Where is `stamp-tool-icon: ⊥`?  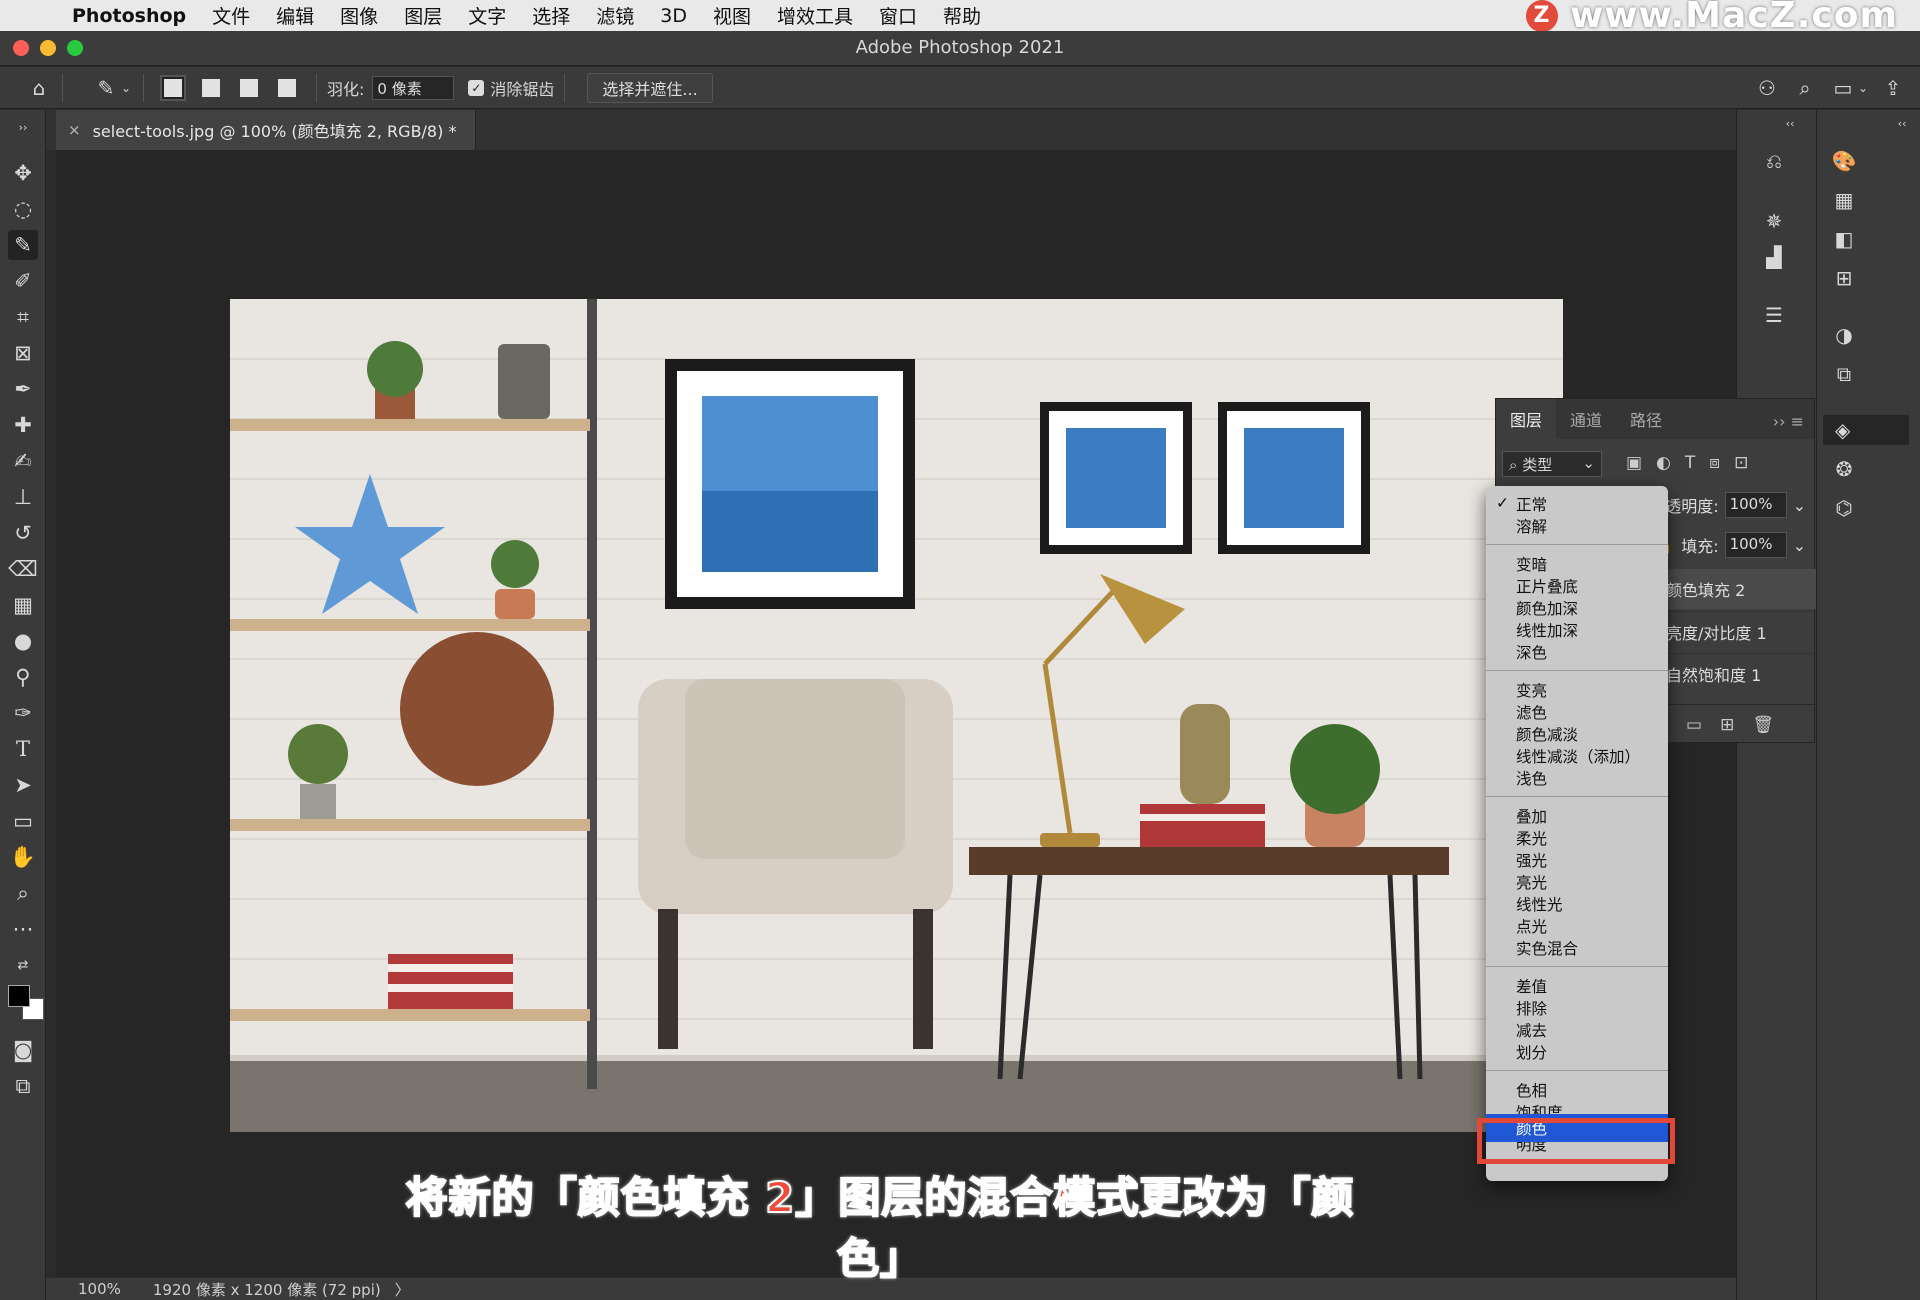 stamp-tool-icon: ⊥ is located at coordinates (23, 497).